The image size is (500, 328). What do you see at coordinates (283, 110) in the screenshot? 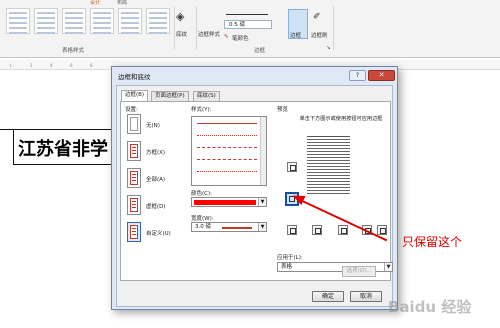
I see `preview-label: 预览` at bounding box center [283, 110].